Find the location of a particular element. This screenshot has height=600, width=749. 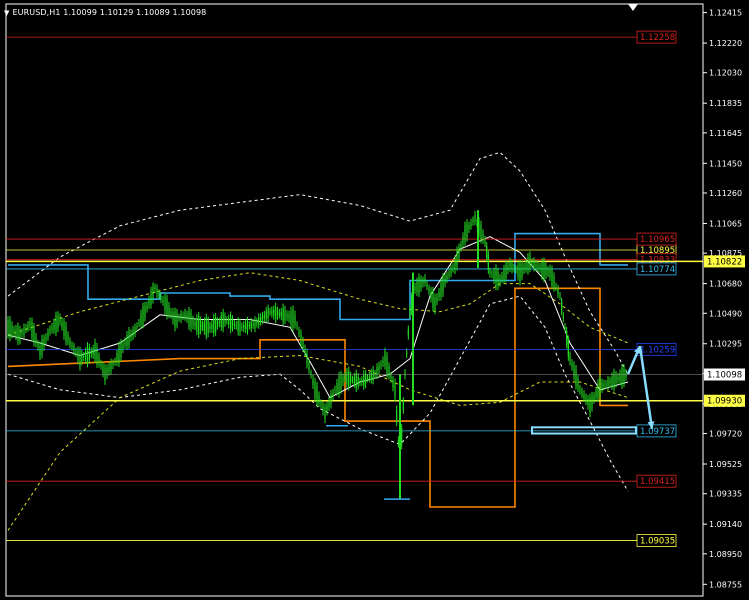

window-menu-icon is located at coordinates (633, 8).